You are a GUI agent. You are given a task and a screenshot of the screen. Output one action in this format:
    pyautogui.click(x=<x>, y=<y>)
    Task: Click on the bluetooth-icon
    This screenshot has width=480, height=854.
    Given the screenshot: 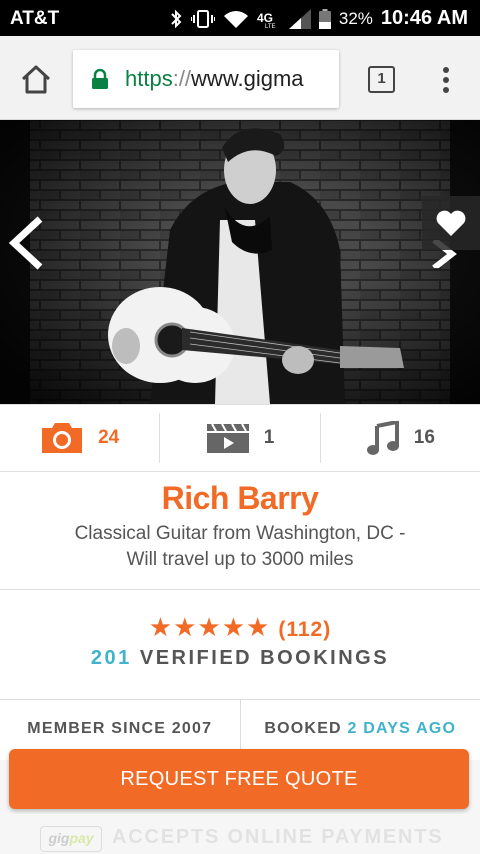 What is the action you would take?
    pyautogui.click(x=176, y=19)
    